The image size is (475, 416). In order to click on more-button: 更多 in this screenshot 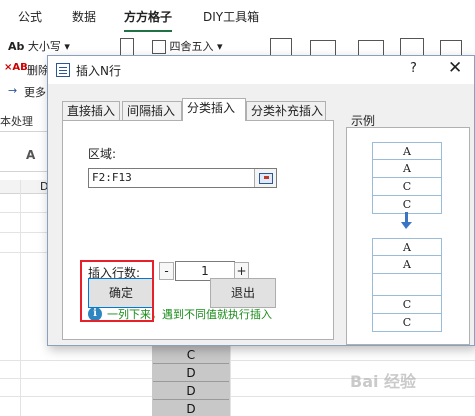, I will do `click(35, 92)`.